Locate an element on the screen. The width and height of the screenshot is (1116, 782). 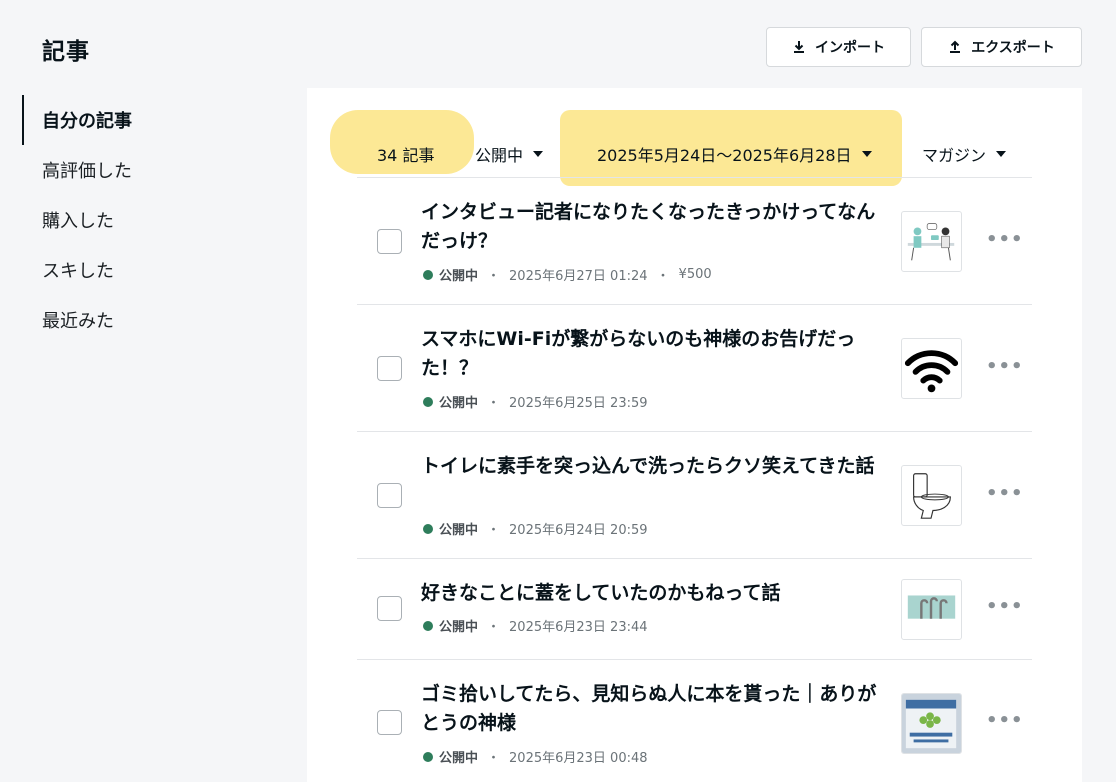
article-title: トイレに素手を突っ込んで洗ったらクソ笑えてきた話 is located at coordinates (651, 466).